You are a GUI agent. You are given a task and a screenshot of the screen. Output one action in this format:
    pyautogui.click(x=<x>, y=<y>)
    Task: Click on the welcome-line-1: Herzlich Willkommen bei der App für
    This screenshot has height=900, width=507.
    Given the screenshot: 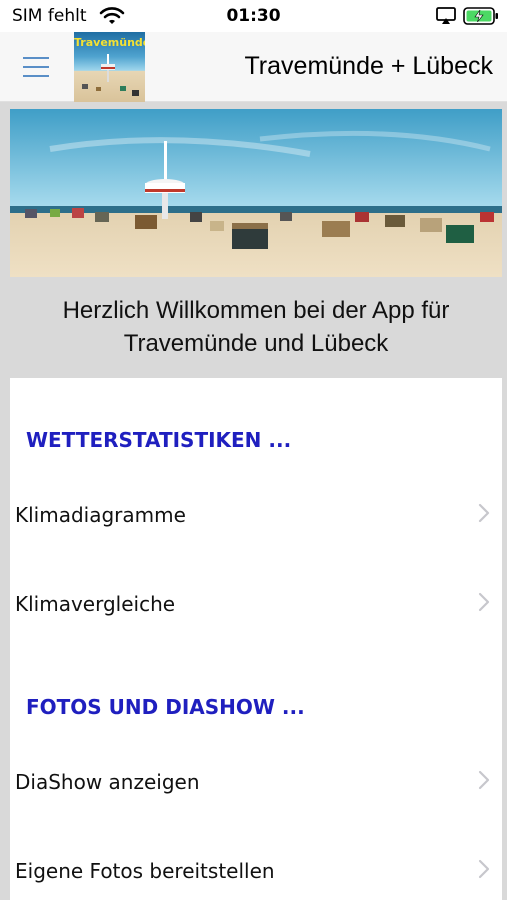 What is the action you would take?
    pyautogui.click(x=256, y=310)
    